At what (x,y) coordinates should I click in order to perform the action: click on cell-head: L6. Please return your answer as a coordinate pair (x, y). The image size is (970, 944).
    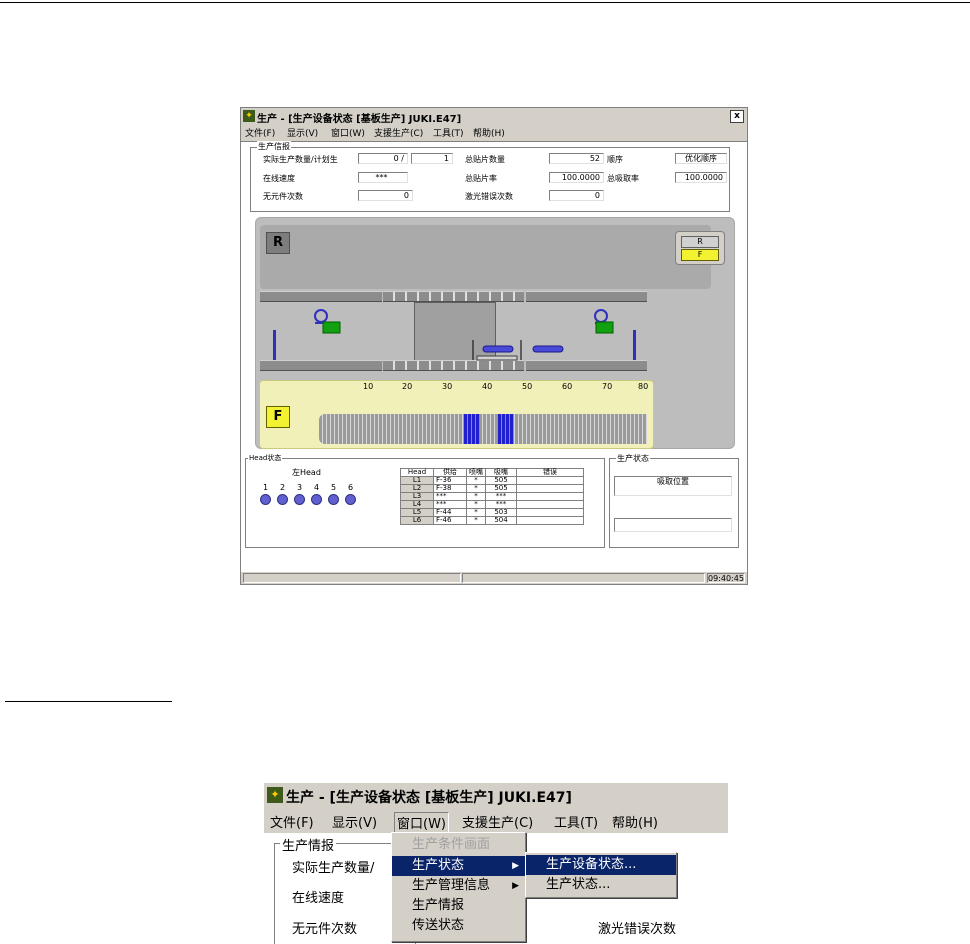
    Looking at the image, I should click on (417, 520).